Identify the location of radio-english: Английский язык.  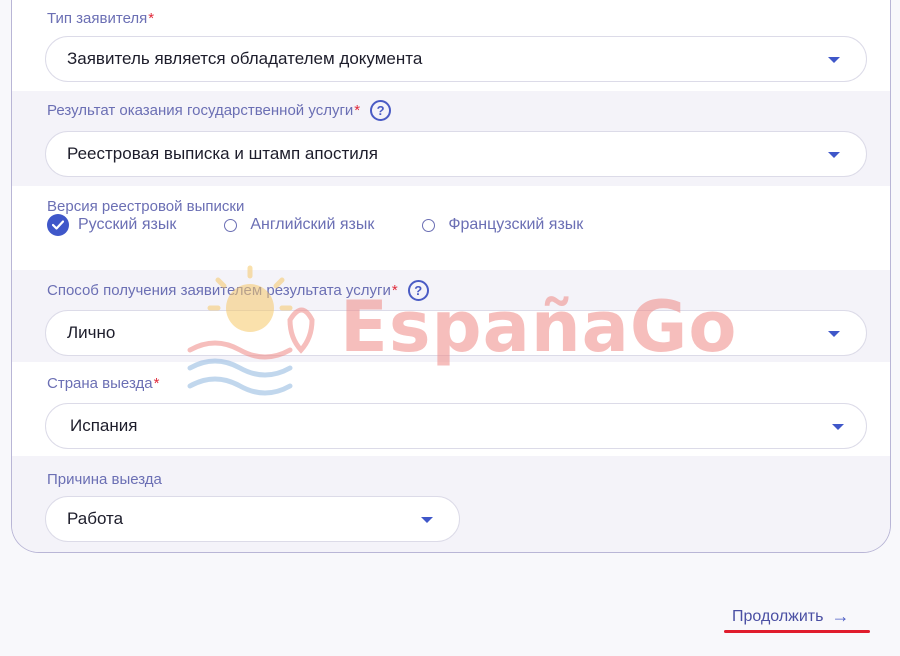
(299, 225).